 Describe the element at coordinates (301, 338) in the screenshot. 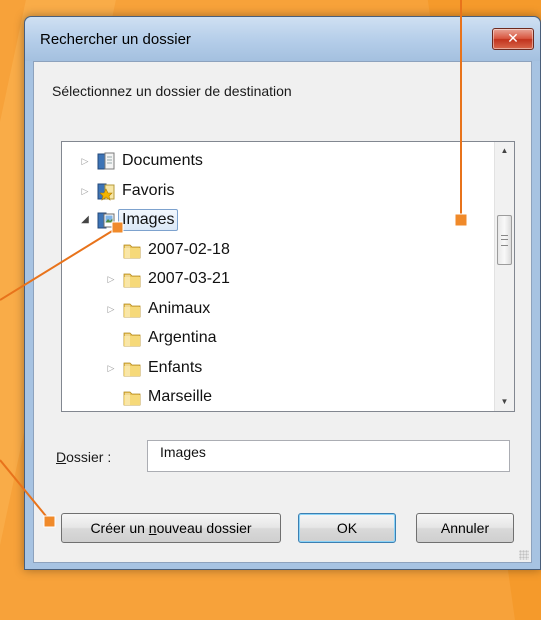

I see `tree-item: Argentina` at that location.